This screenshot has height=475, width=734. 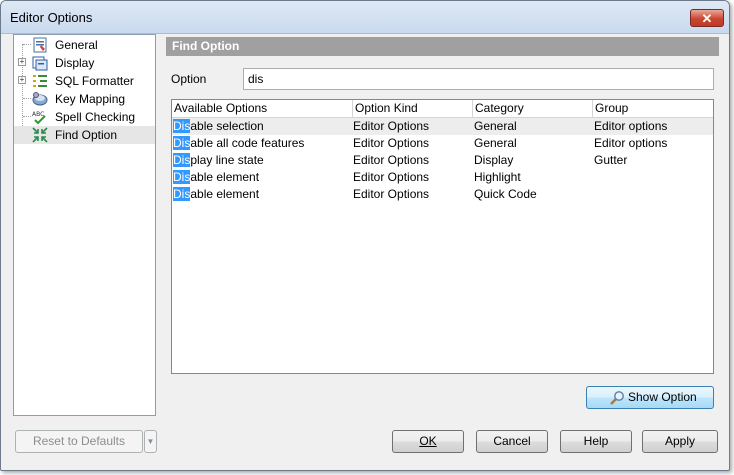 I want to click on tree-item-general: General, so click(x=84, y=45).